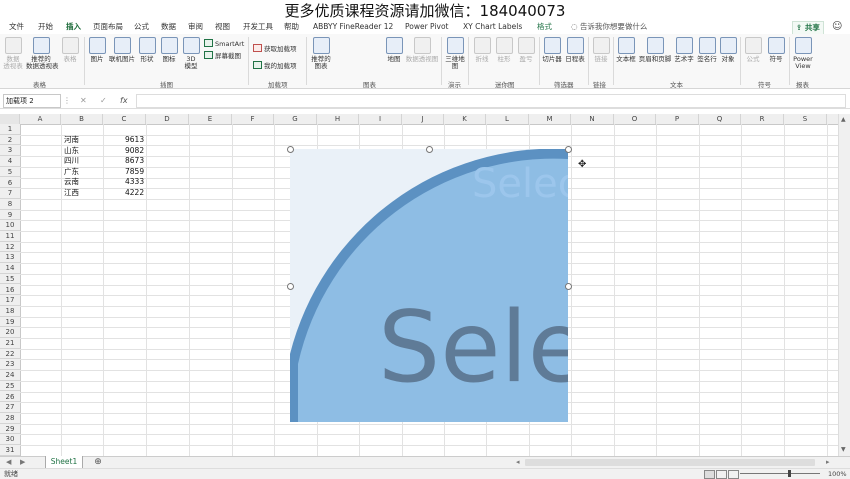 The height and width of the screenshot is (479, 850). I want to click on row-header: 23, so click(10, 365).